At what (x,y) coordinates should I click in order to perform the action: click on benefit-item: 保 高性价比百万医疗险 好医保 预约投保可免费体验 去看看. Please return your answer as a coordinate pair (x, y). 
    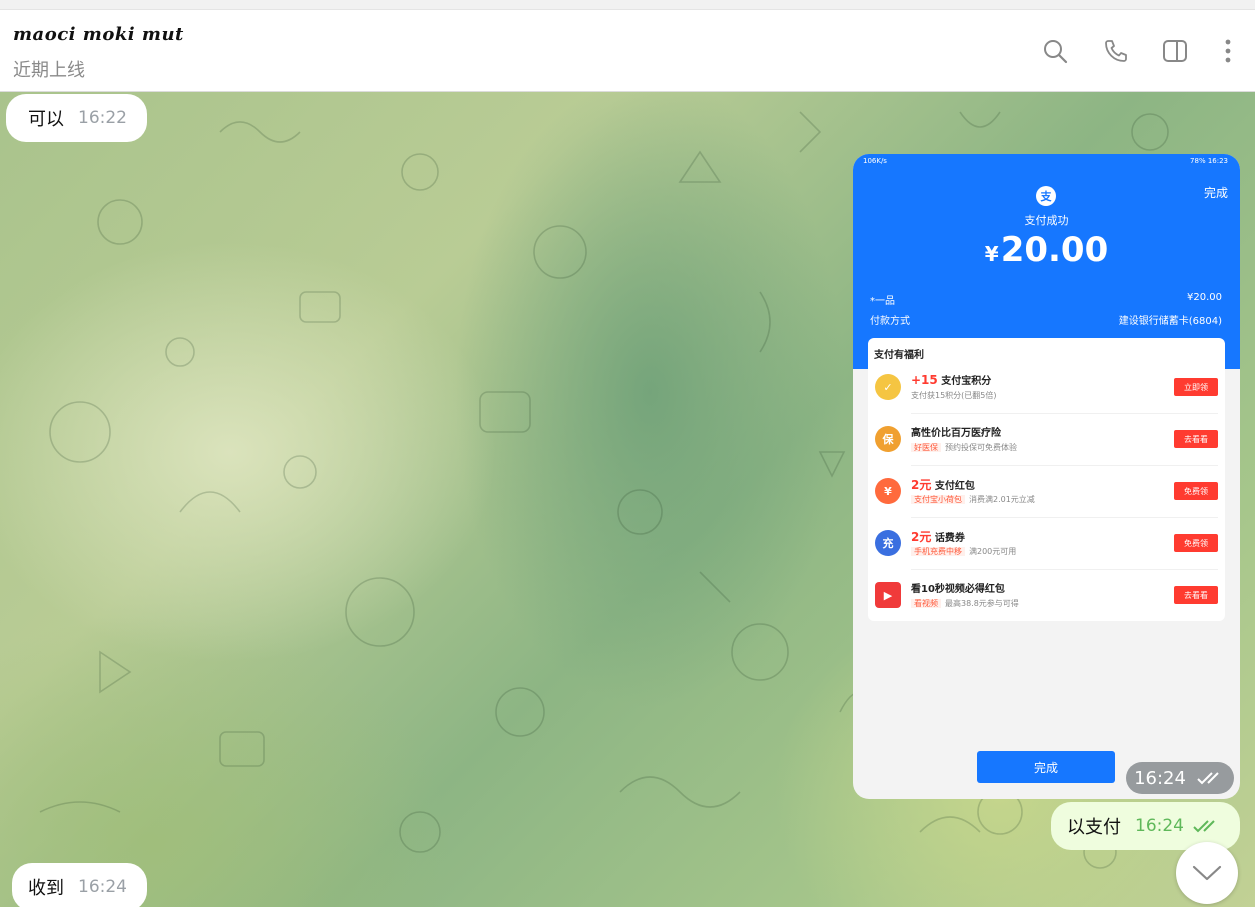
    Looking at the image, I should click on (1046, 440).